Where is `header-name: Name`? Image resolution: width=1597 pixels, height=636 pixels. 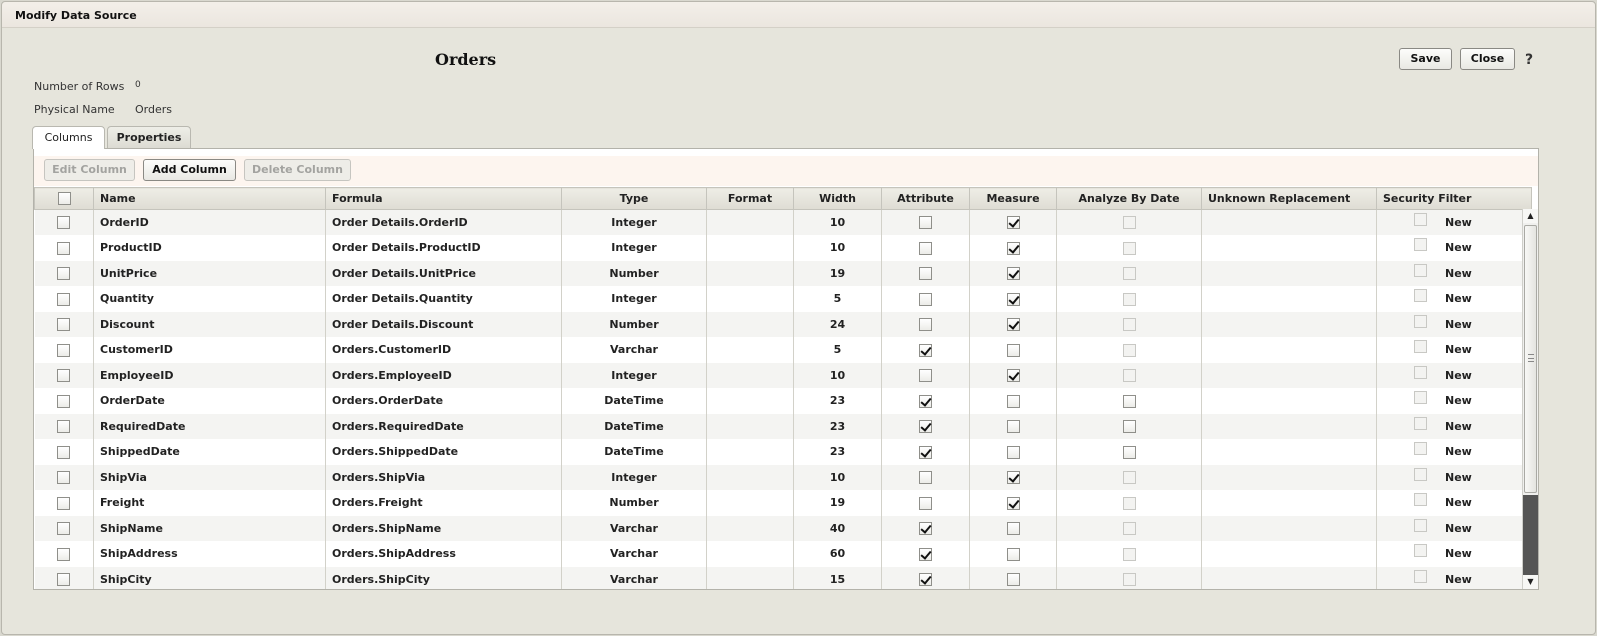
header-name: Name is located at coordinates (209, 198).